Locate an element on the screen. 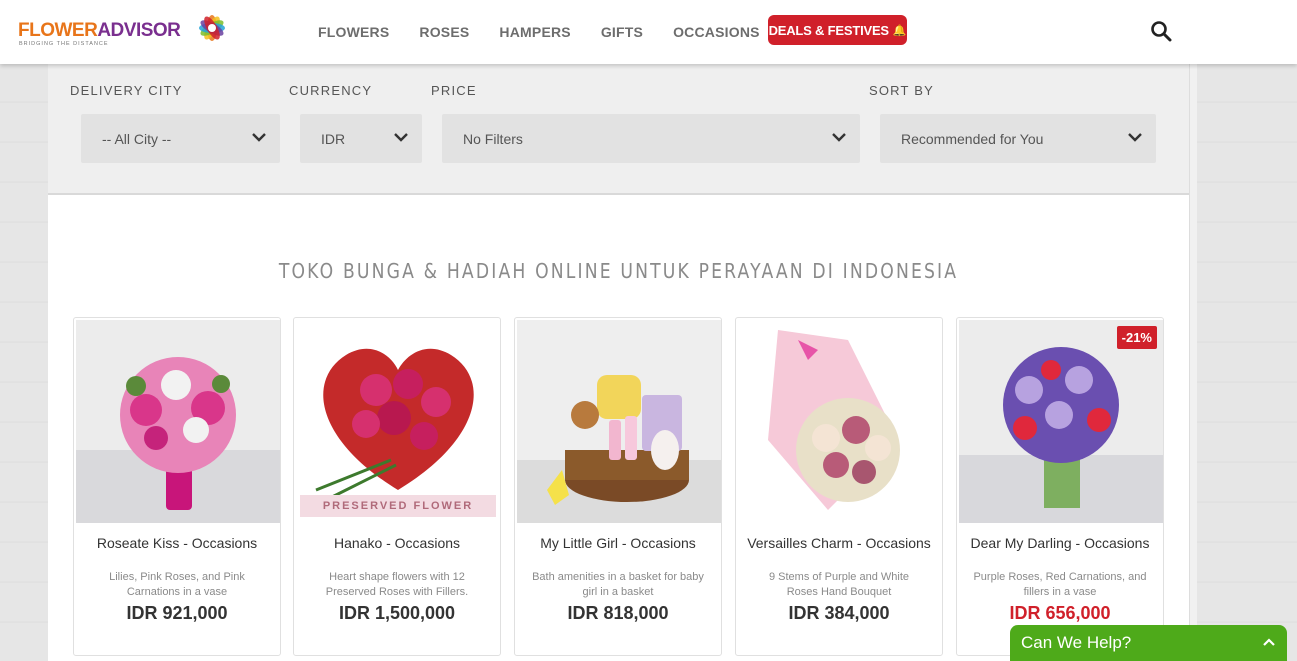 The height and width of the screenshot is (661, 1297). currency-value: IDR is located at coordinates (333, 138).